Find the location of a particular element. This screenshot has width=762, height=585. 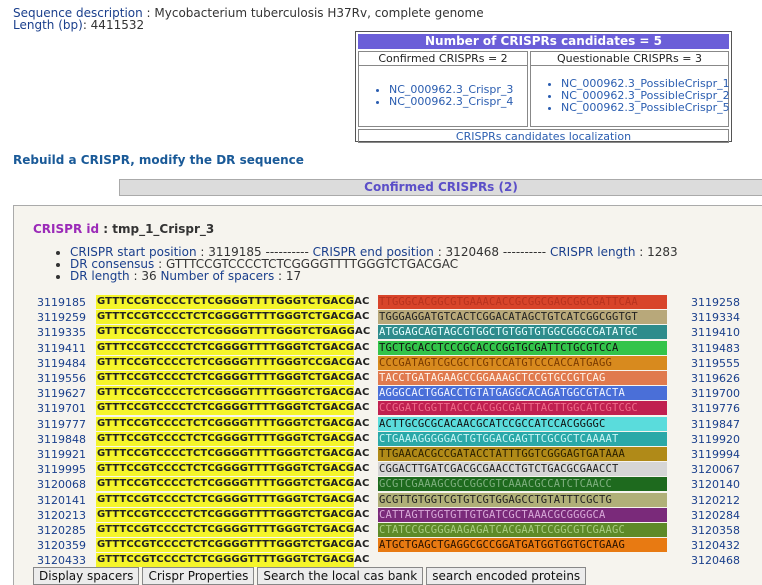

confirmed-list: NC_000962.3_Crispr_3NC_000962.3_Crispr_4 is located at coordinates (436, 96).